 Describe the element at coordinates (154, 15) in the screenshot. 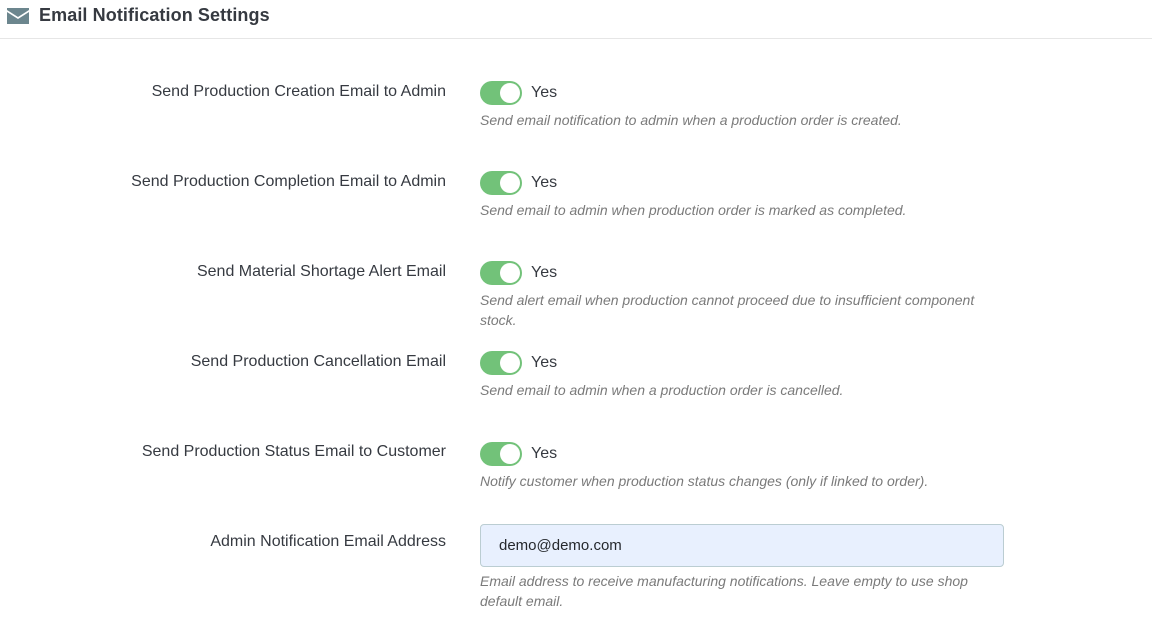

I see `panel-title: Email Notification Settings` at that location.